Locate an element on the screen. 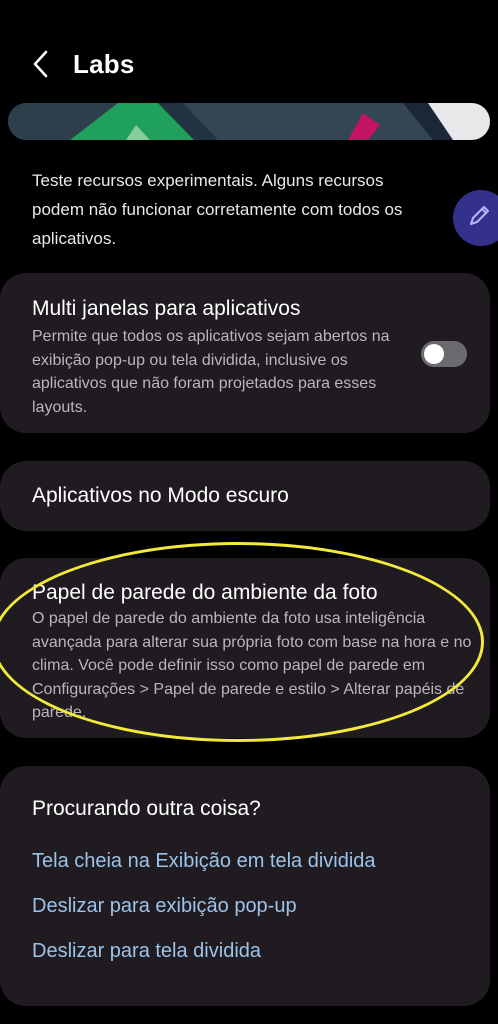 This screenshot has width=498, height=1024. pen-icon is located at coordinates (479, 215).